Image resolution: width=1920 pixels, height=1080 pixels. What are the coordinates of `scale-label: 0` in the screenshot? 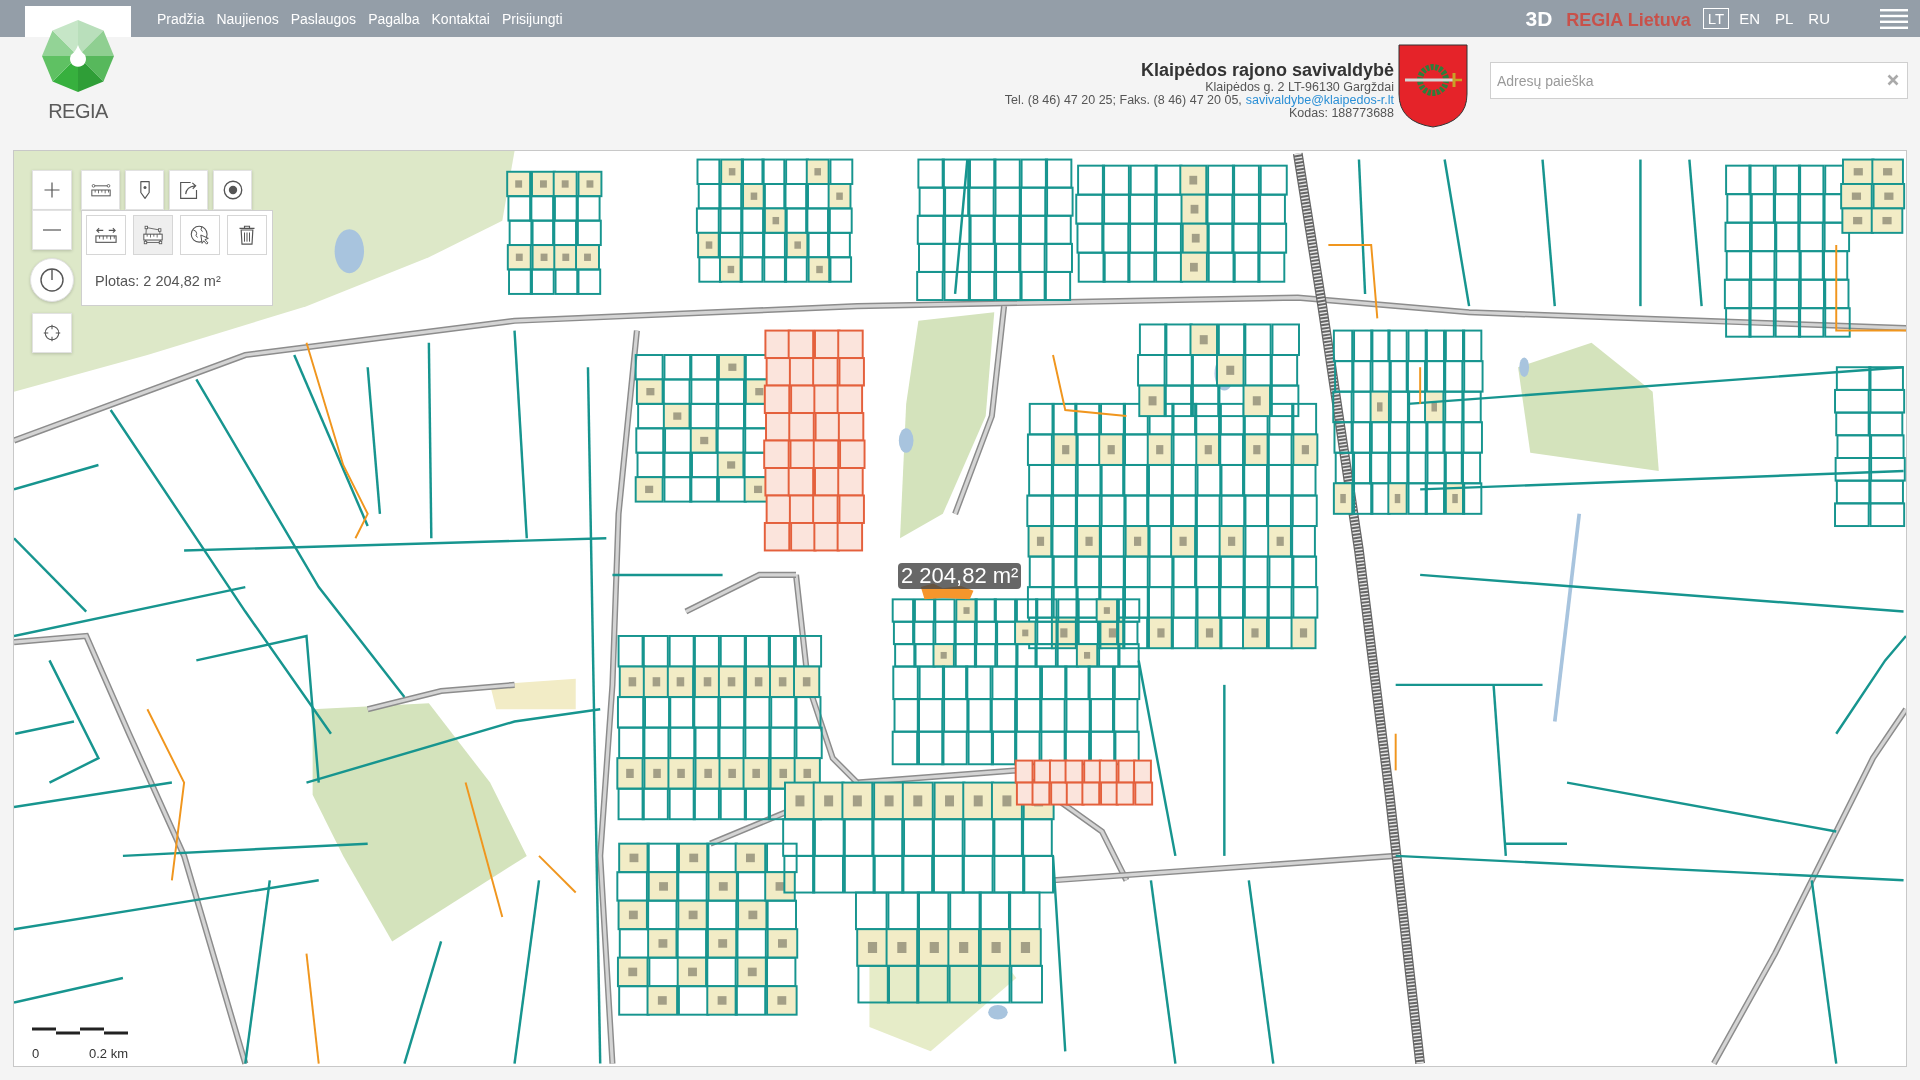 It's located at (36, 1053).